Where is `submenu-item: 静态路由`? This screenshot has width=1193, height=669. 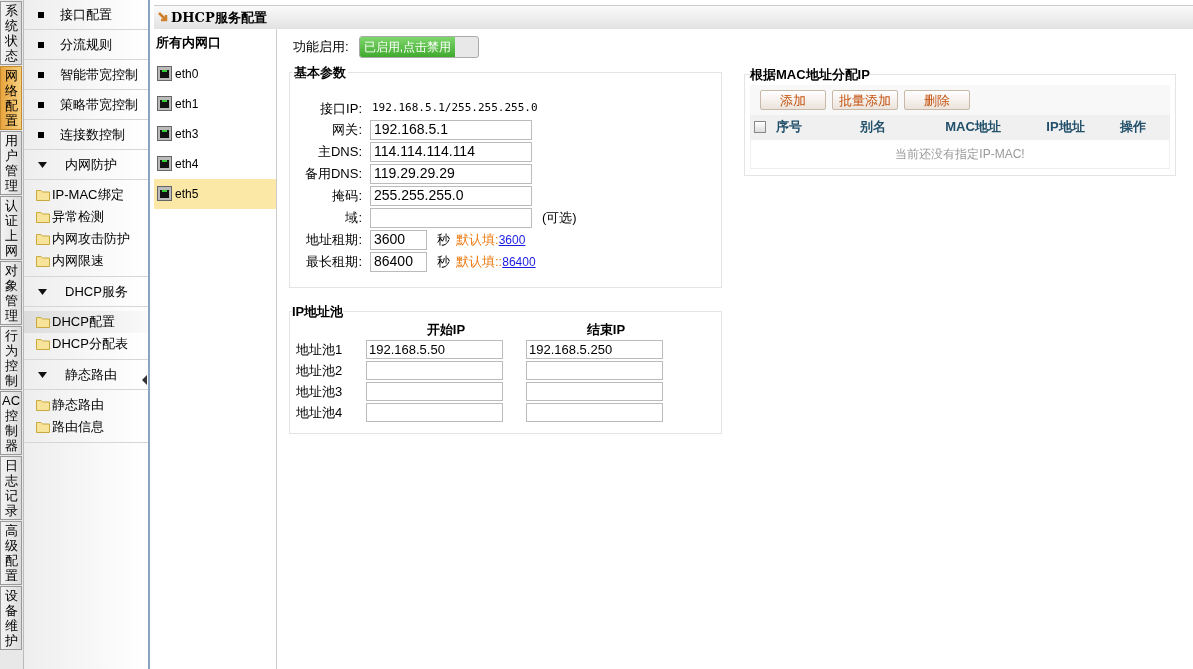 submenu-item: 静态路由 is located at coordinates (86, 405).